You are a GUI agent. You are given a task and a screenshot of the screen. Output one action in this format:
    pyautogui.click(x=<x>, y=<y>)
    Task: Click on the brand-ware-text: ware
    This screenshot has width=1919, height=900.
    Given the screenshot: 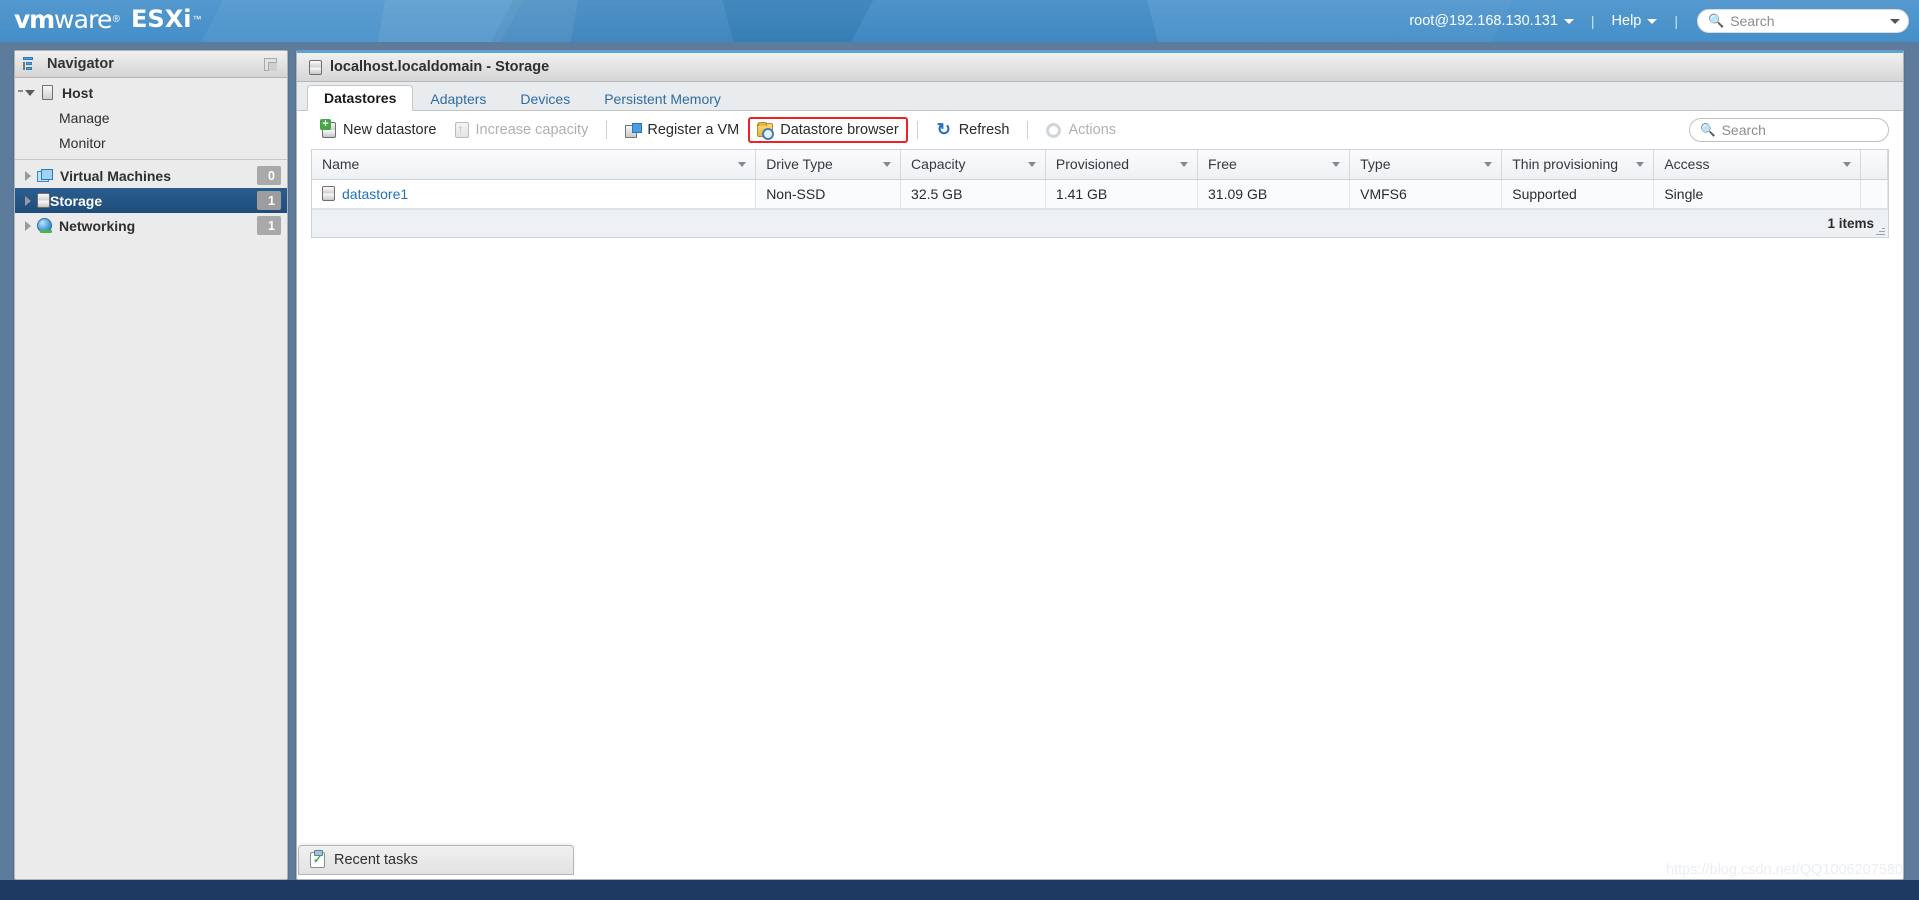 What is the action you would take?
    pyautogui.click(x=82, y=19)
    